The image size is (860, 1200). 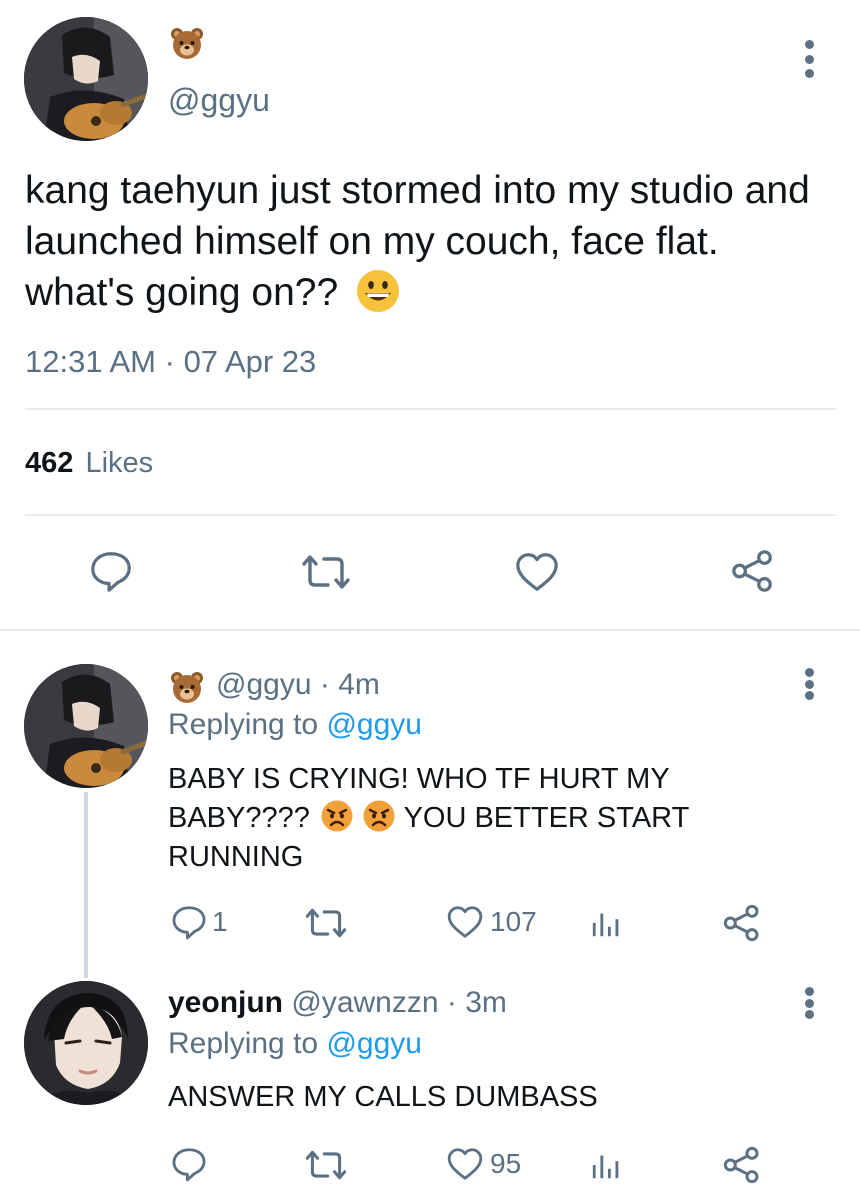 I want to click on share-button, so click(x=753, y=571).